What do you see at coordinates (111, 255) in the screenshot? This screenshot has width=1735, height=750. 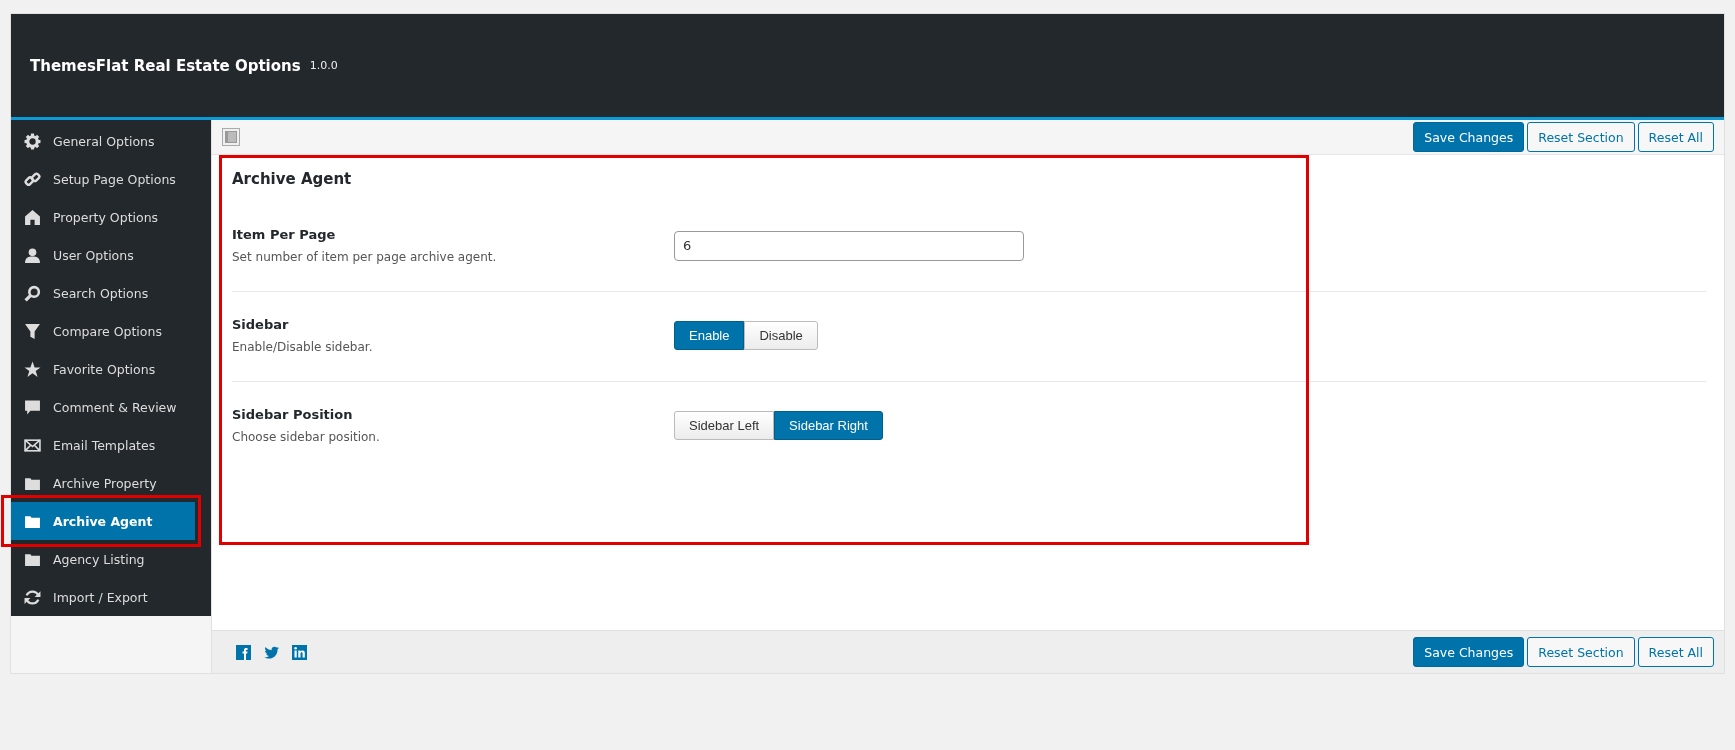 I see `sidebar-item: User Options` at bounding box center [111, 255].